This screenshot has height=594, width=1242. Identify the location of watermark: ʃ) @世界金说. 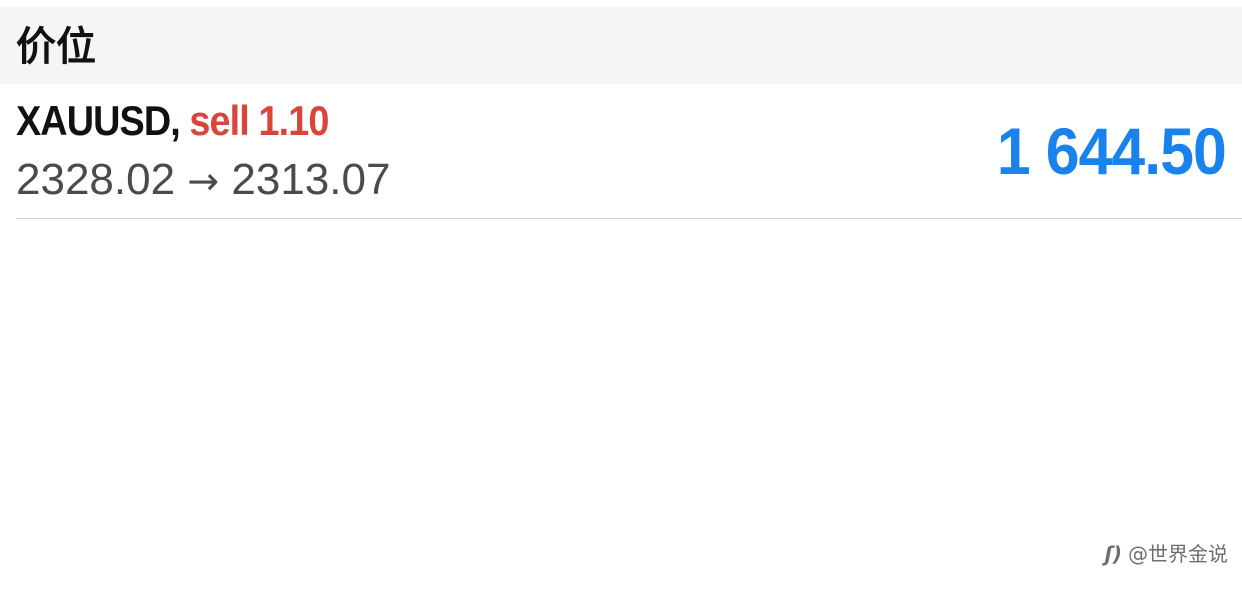
(1166, 554).